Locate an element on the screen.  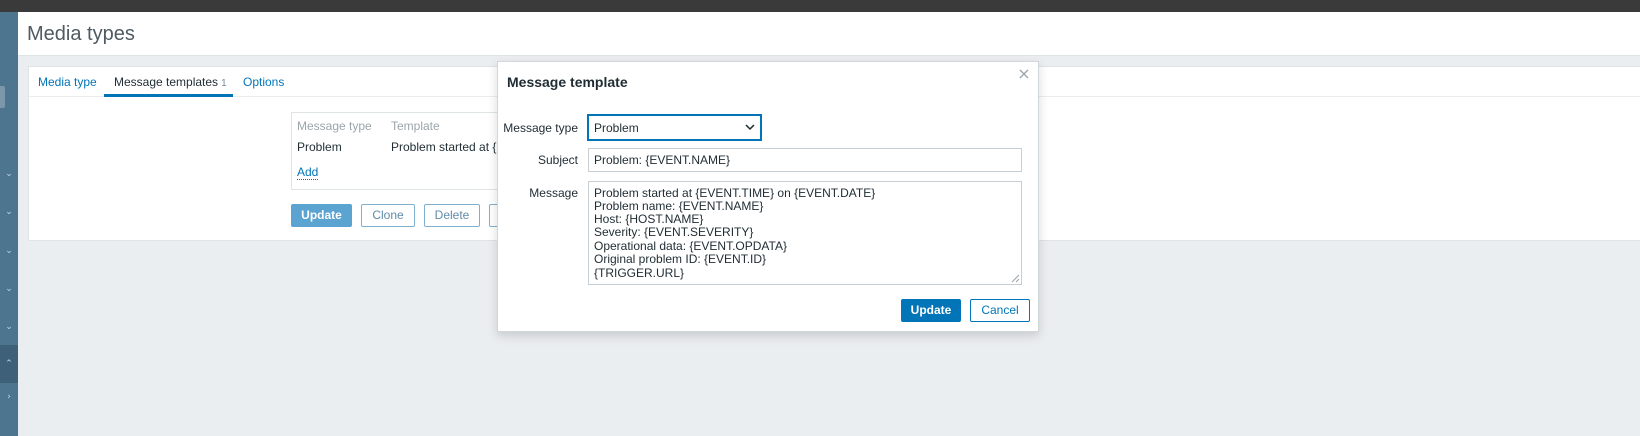
subject-label: Subject is located at coordinates (557, 160).